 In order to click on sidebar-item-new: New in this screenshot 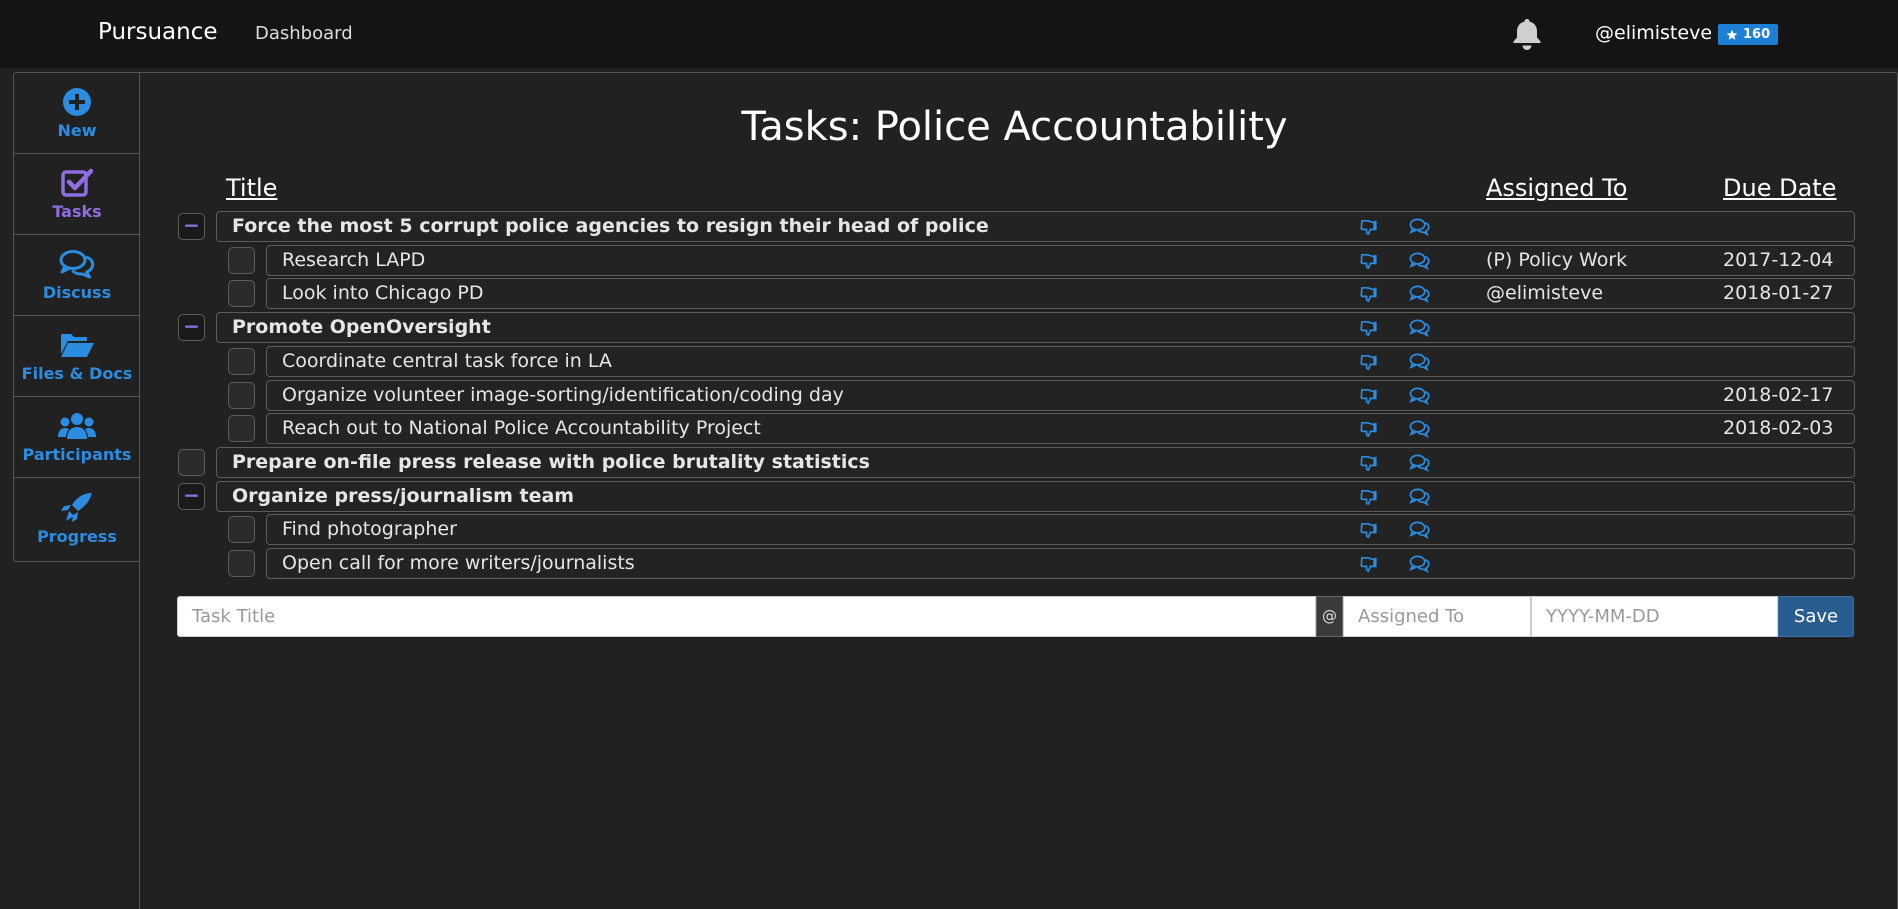, I will do `click(77, 113)`.